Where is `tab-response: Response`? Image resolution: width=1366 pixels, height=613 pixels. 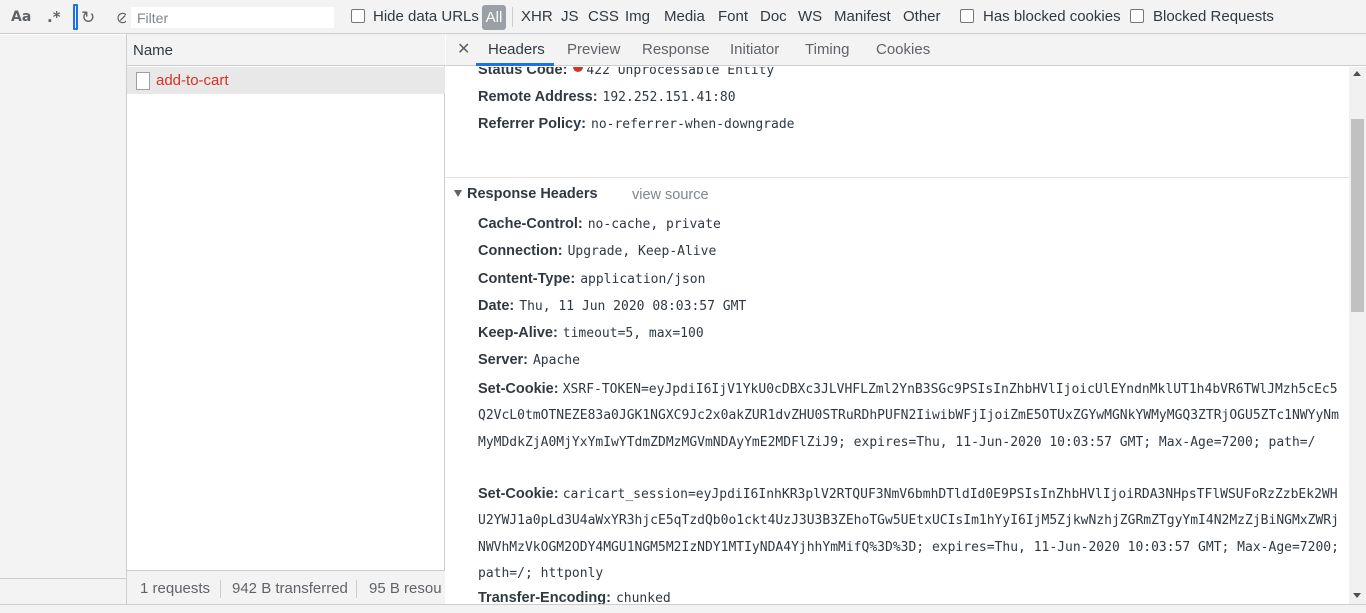
tab-response: Response is located at coordinates (676, 49).